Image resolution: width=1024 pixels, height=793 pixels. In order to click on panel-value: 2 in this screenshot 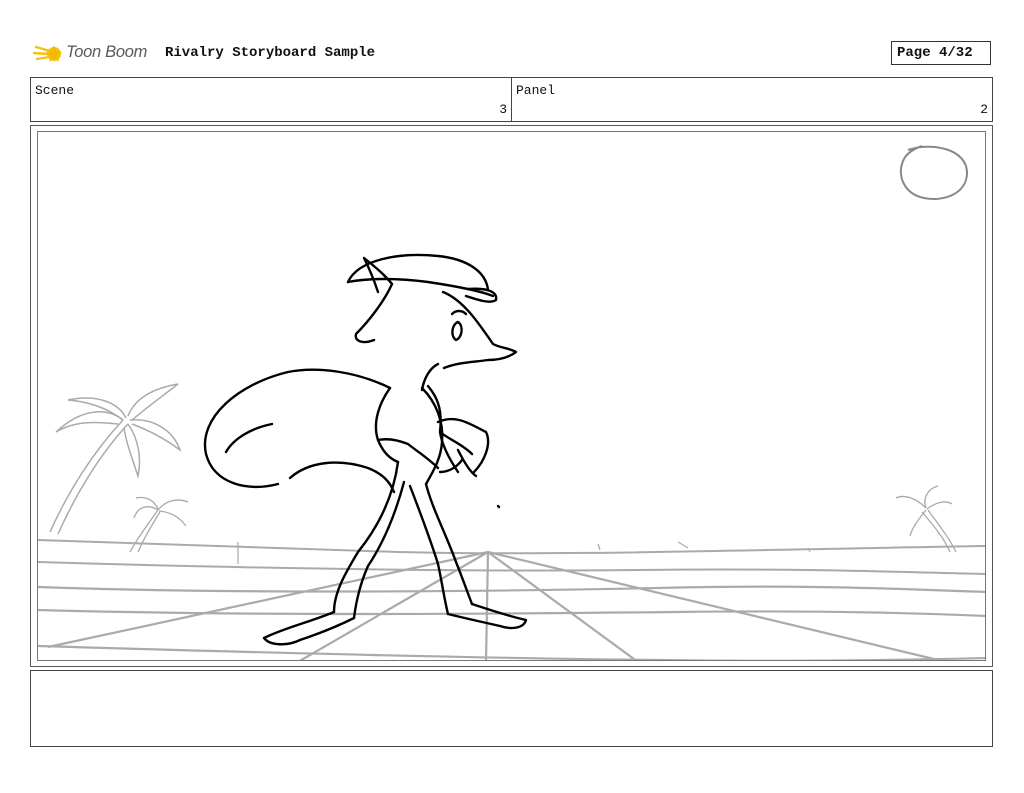, I will do `click(984, 109)`.